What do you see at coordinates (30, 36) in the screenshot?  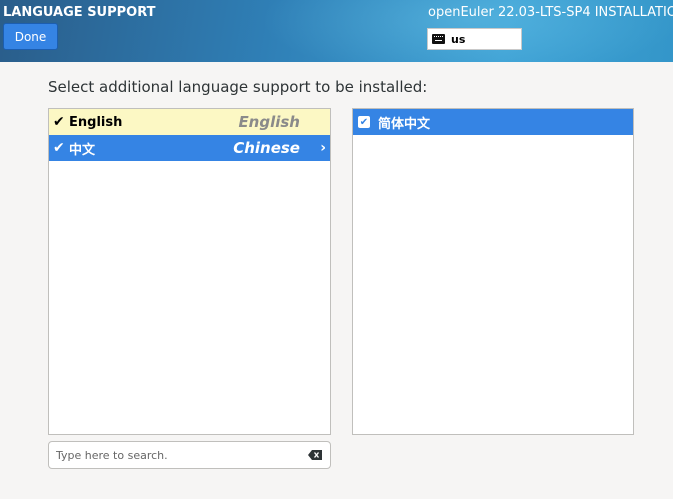 I see `done-button: Done` at bounding box center [30, 36].